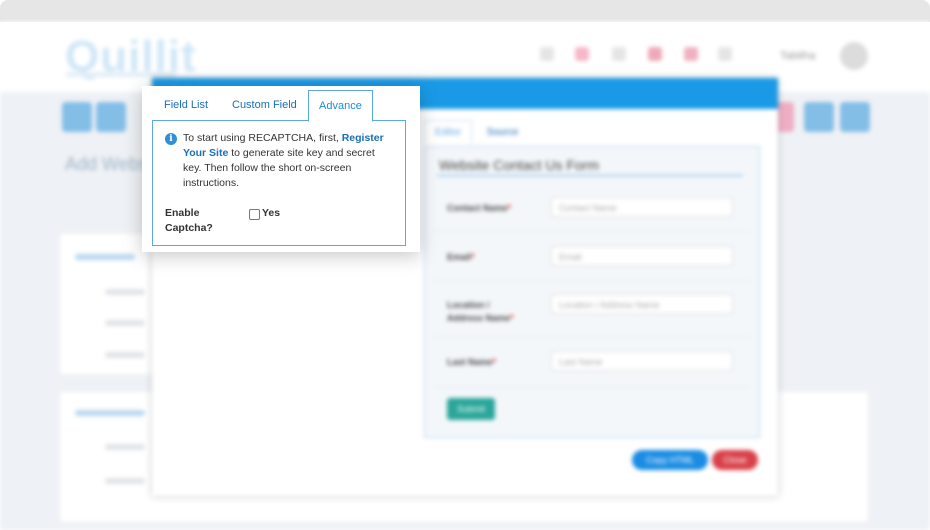 Image resolution: width=930 pixels, height=530 pixels. What do you see at coordinates (271, 213) in the screenshot?
I see `captcha-yes-label: Yes` at bounding box center [271, 213].